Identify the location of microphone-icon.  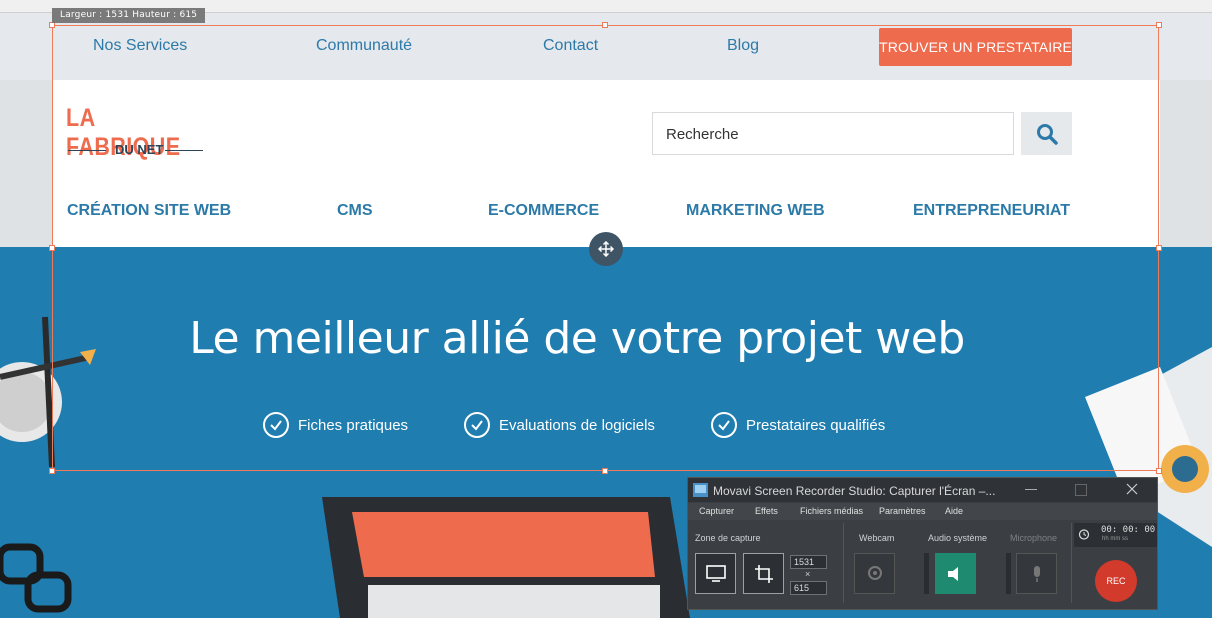
(1036, 573).